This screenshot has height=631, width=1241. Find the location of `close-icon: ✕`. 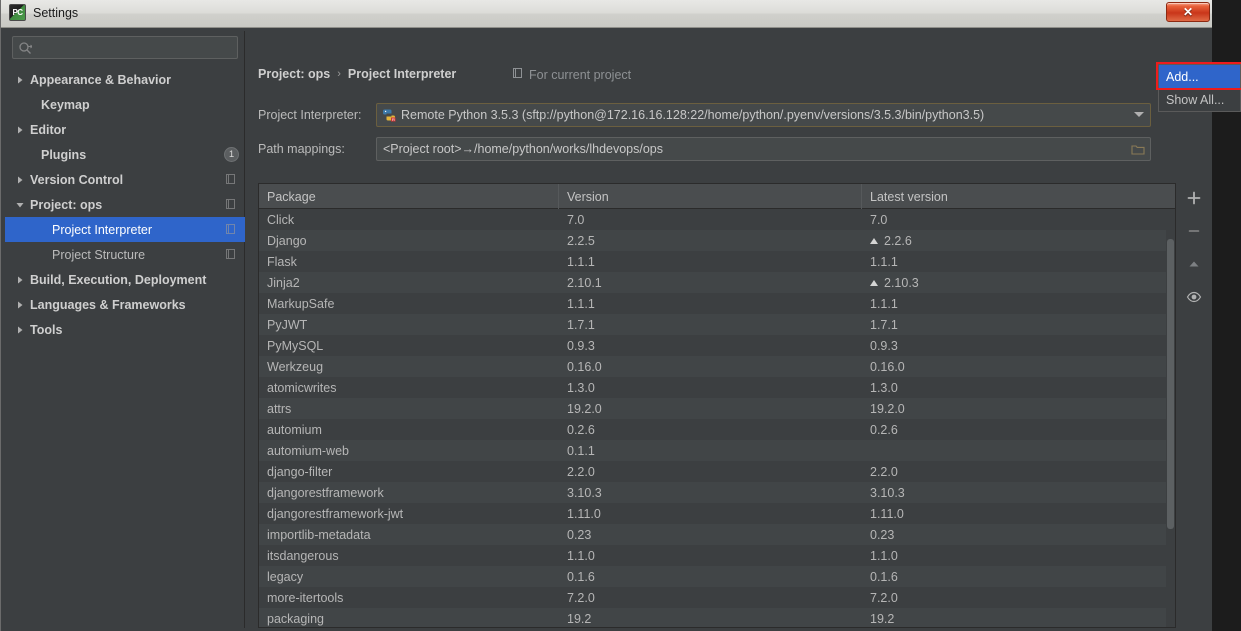

close-icon: ✕ is located at coordinates (1188, 12).